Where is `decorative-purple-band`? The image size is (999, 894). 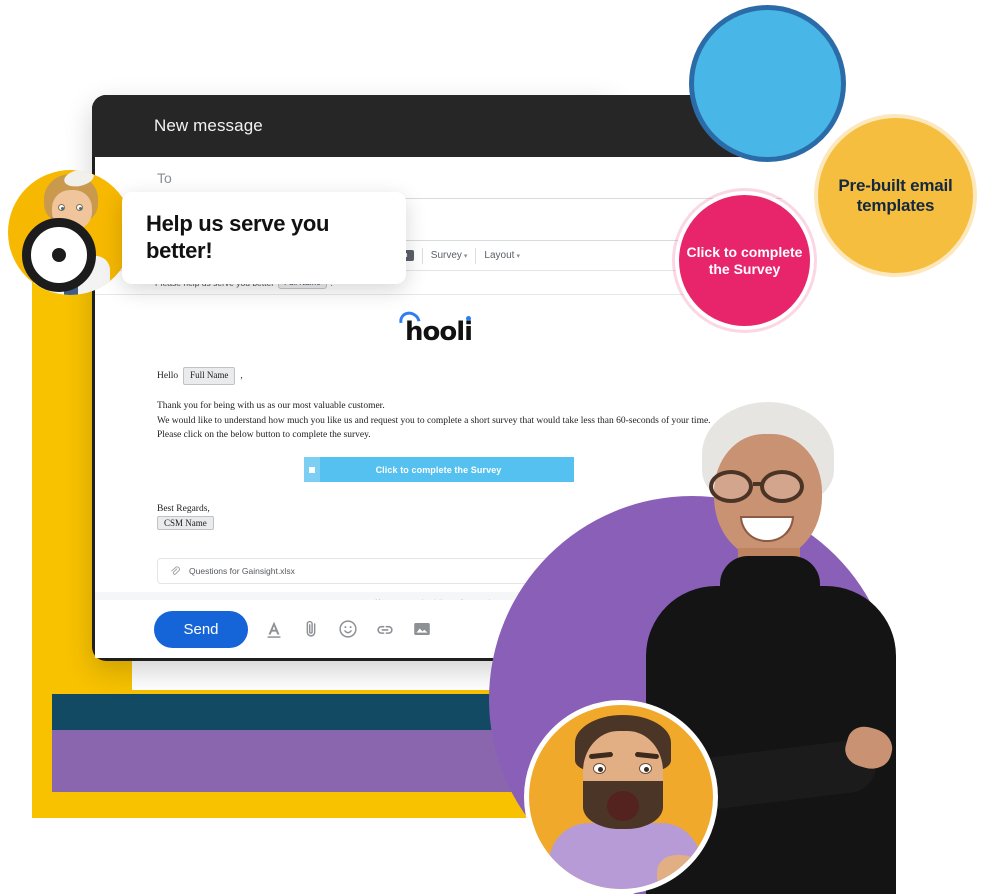 decorative-purple-band is located at coordinates (282, 761).